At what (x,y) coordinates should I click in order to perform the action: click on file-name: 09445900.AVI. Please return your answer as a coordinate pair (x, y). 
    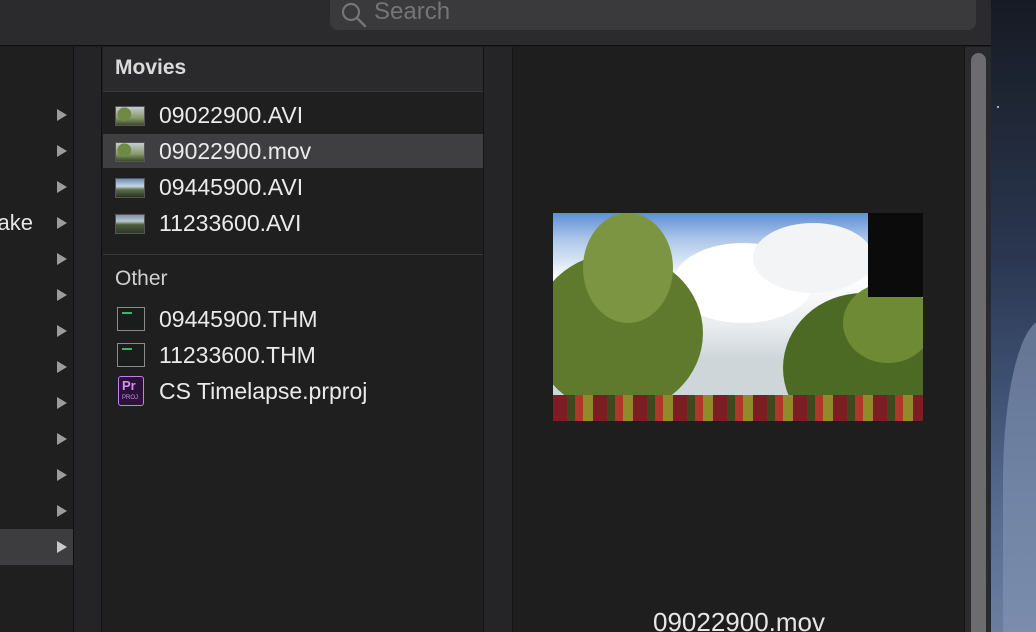
    Looking at the image, I should click on (231, 187).